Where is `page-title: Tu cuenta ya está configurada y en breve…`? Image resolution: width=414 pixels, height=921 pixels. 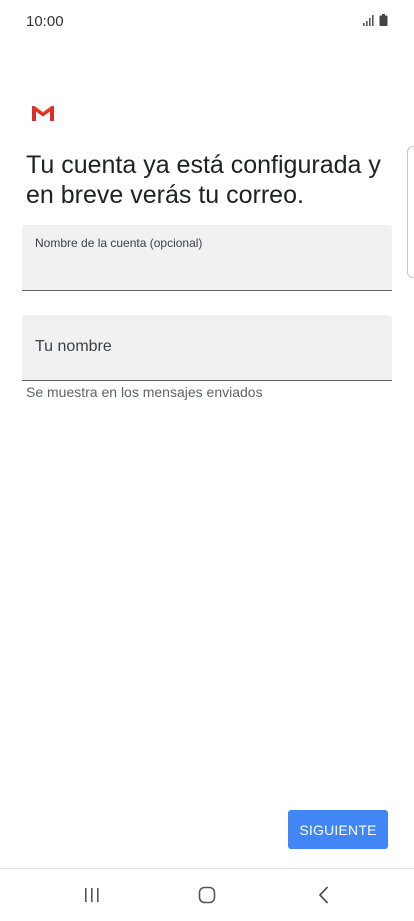
page-title: Tu cuenta ya está configurada y en breve… is located at coordinates (203, 180).